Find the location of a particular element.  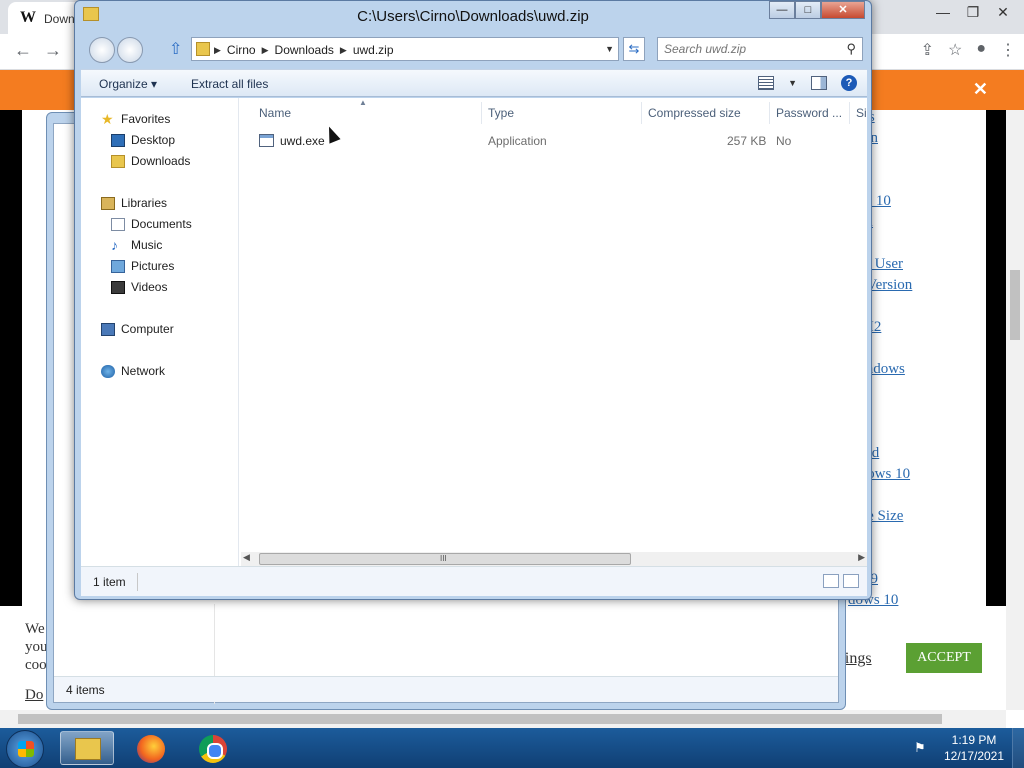

preview-pane-icon is located at coordinates (819, 83).